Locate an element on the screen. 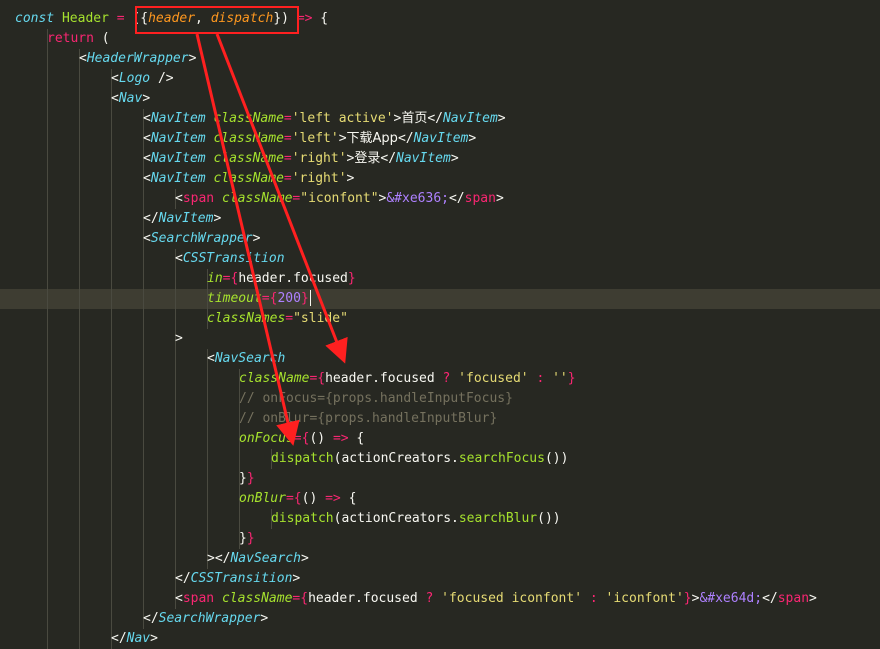 This screenshot has height=649, width=880. code-text: </Nav> is located at coordinates (134, 639).